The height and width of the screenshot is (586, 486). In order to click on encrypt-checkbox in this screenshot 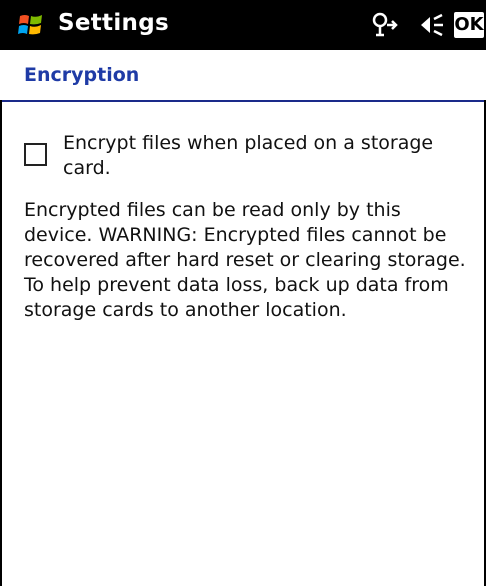, I will do `click(35, 154)`.